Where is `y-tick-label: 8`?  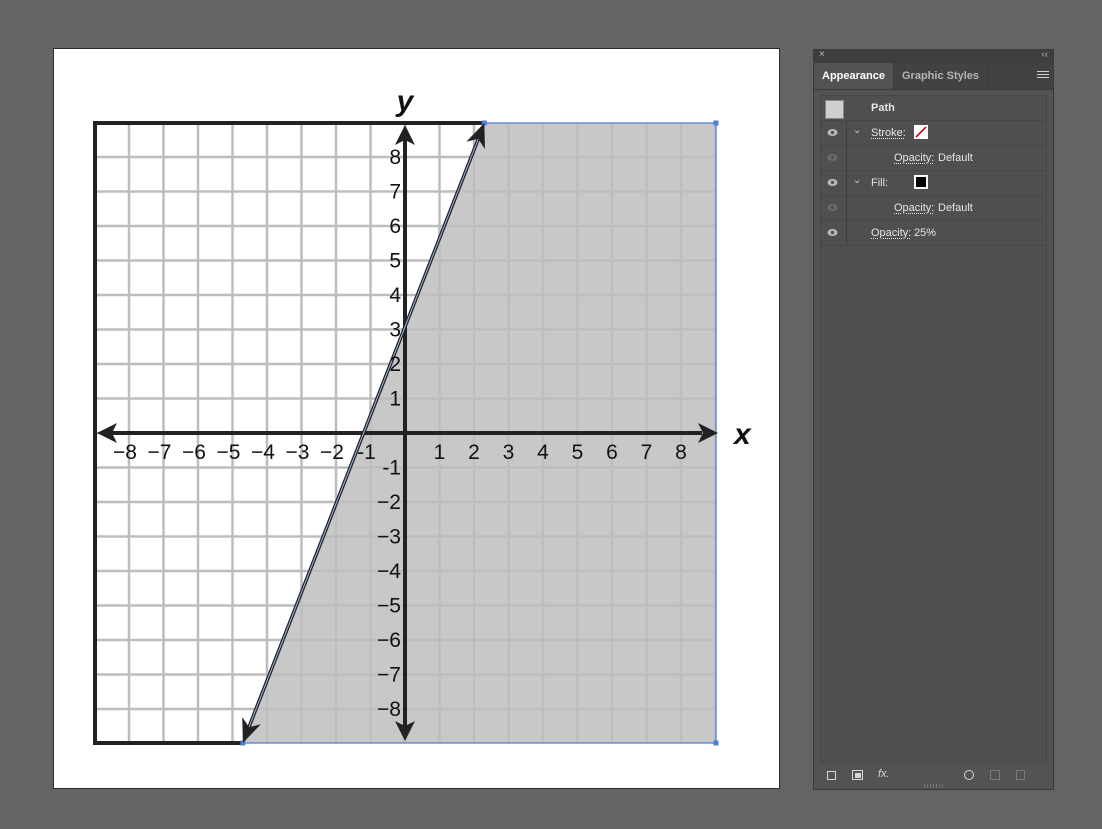 y-tick-label: 8 is located at coordinates (395, 157).